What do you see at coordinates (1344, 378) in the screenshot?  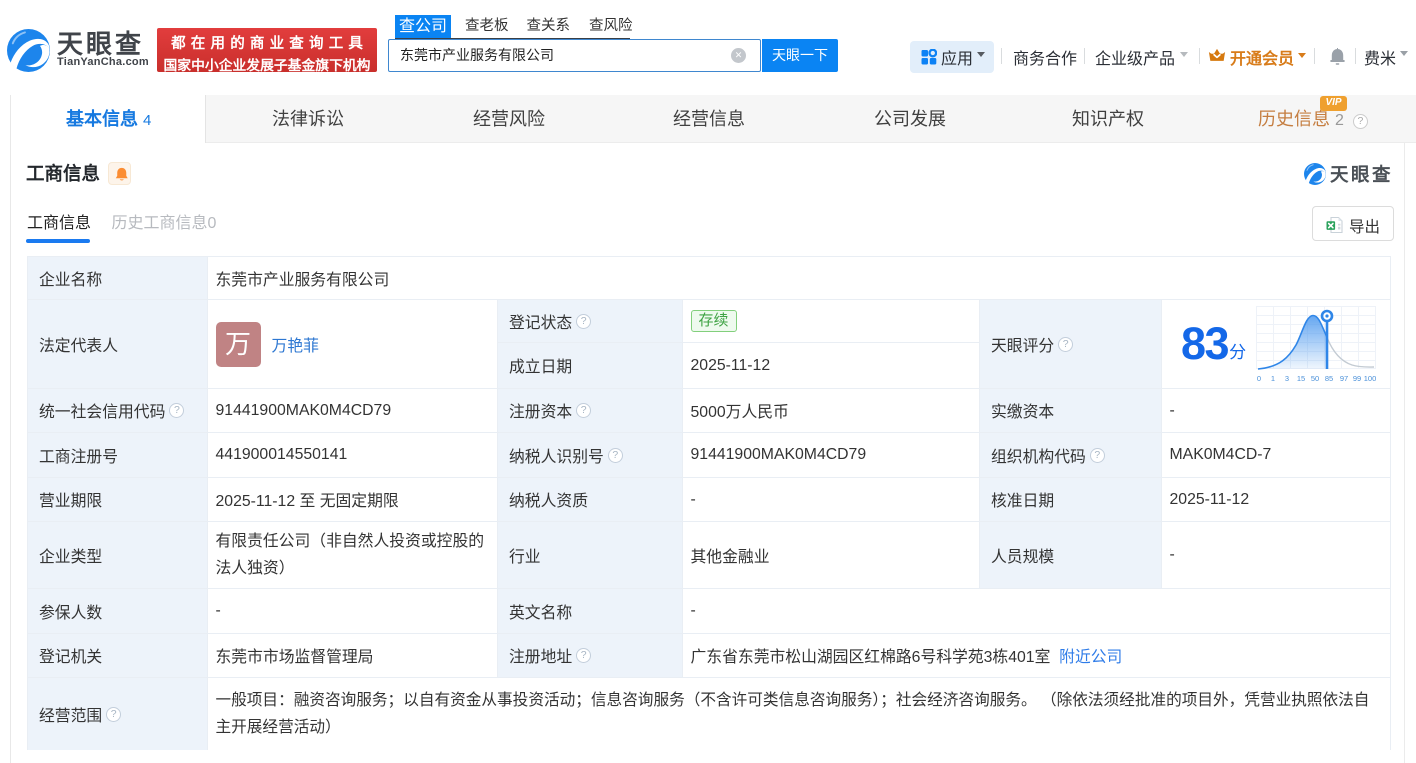 I see `svg-text: 97` at bounding box center [1344, 378].